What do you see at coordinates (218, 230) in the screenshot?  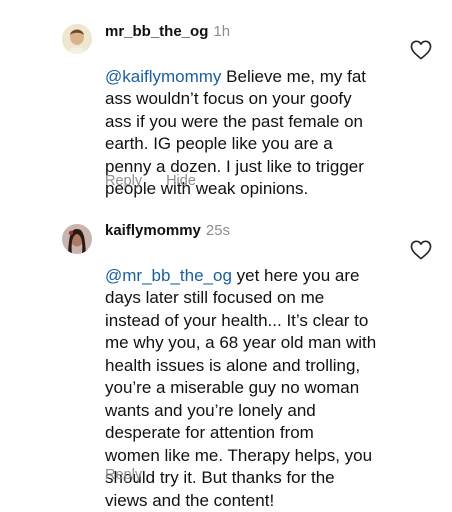 I see `timestamp: 25s` at bounding box center [218, 230].